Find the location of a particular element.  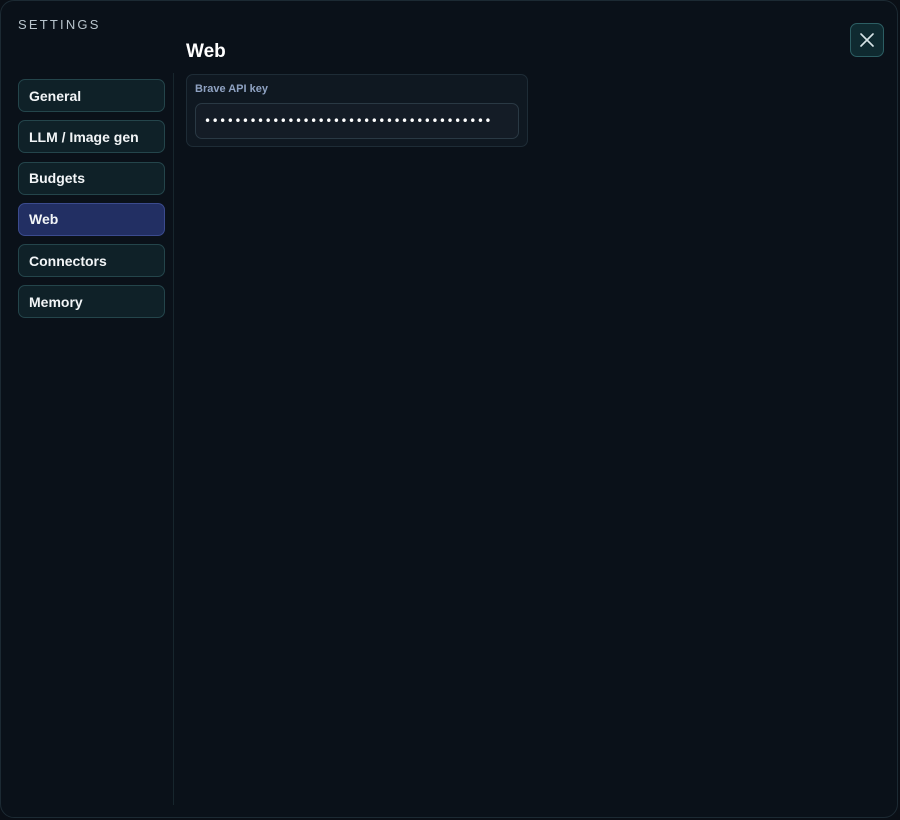

nav-item-budgets: Budgets is located at coordinates (91, 178).